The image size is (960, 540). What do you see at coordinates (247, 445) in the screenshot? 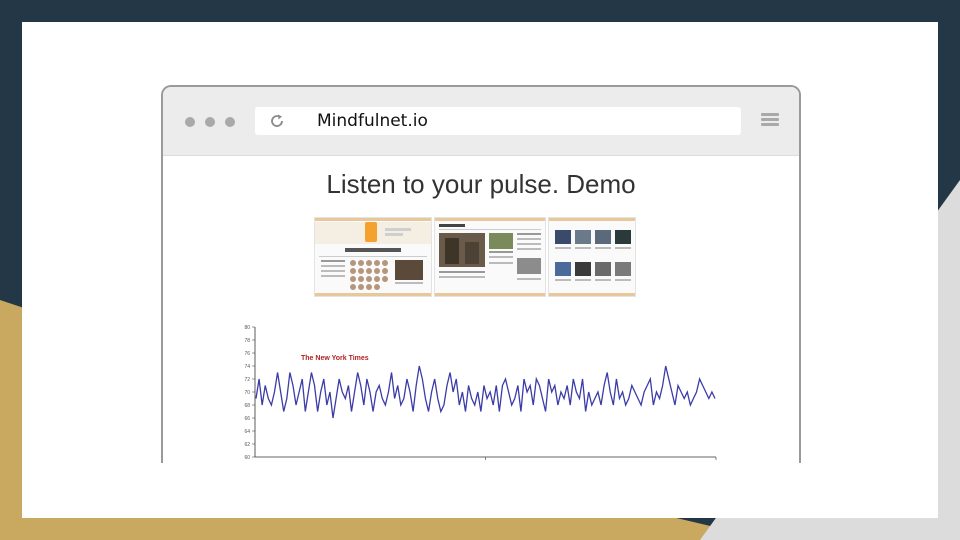
I see `y-tick-label: 62` at bounding box center [247, 445].